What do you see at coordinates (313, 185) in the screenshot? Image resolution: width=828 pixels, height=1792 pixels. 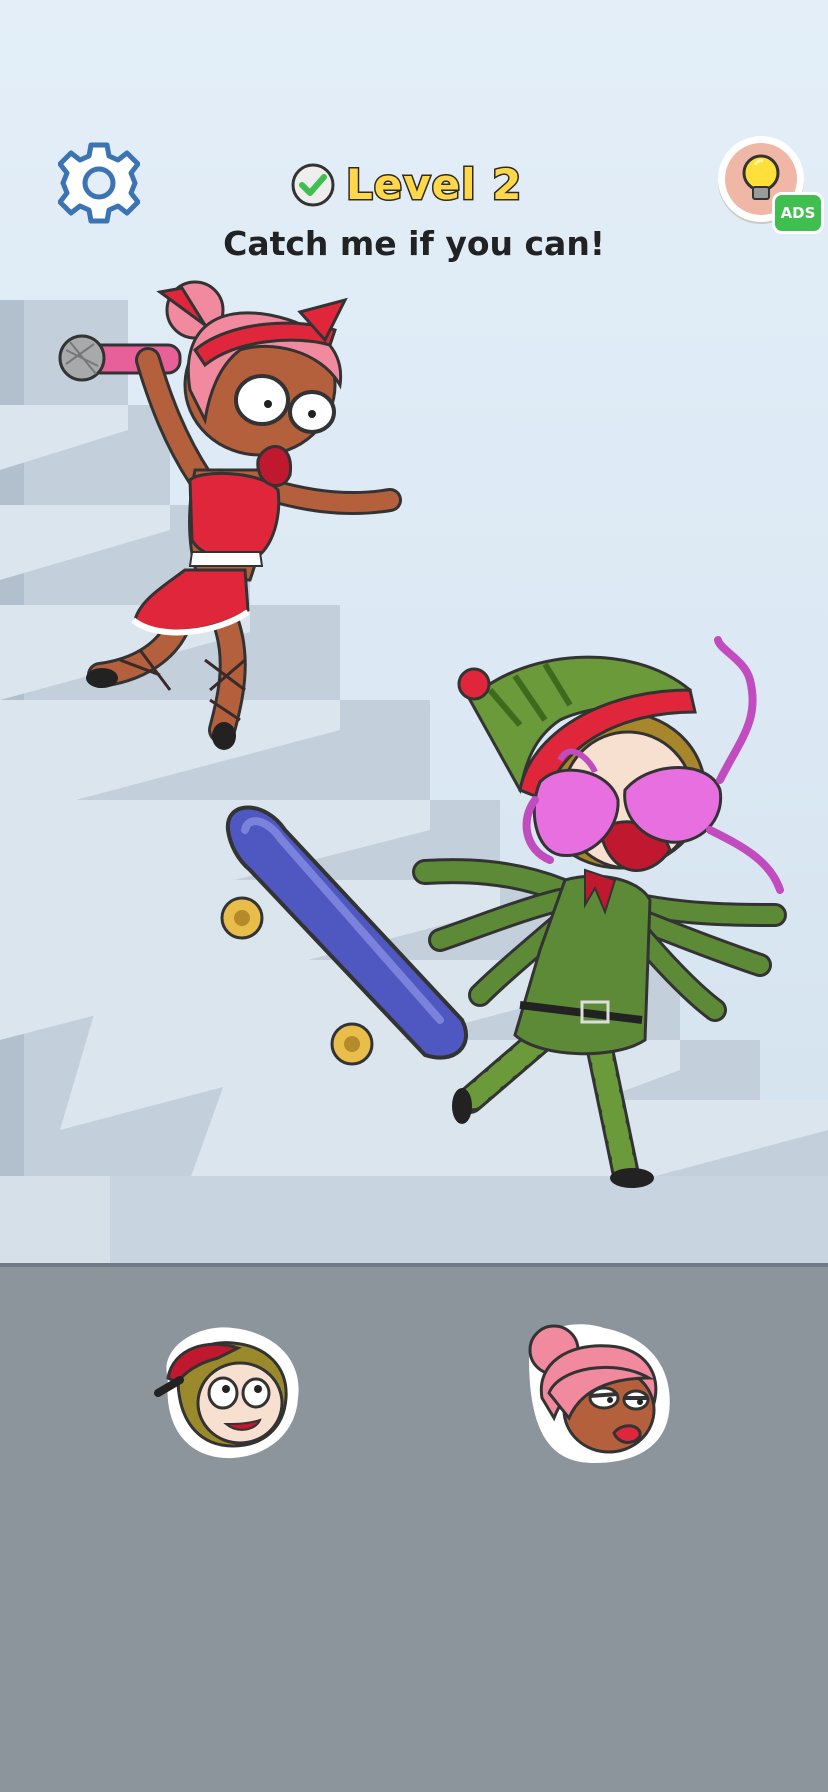 I see `check-circle-icon` at bounding box center [313, 185].